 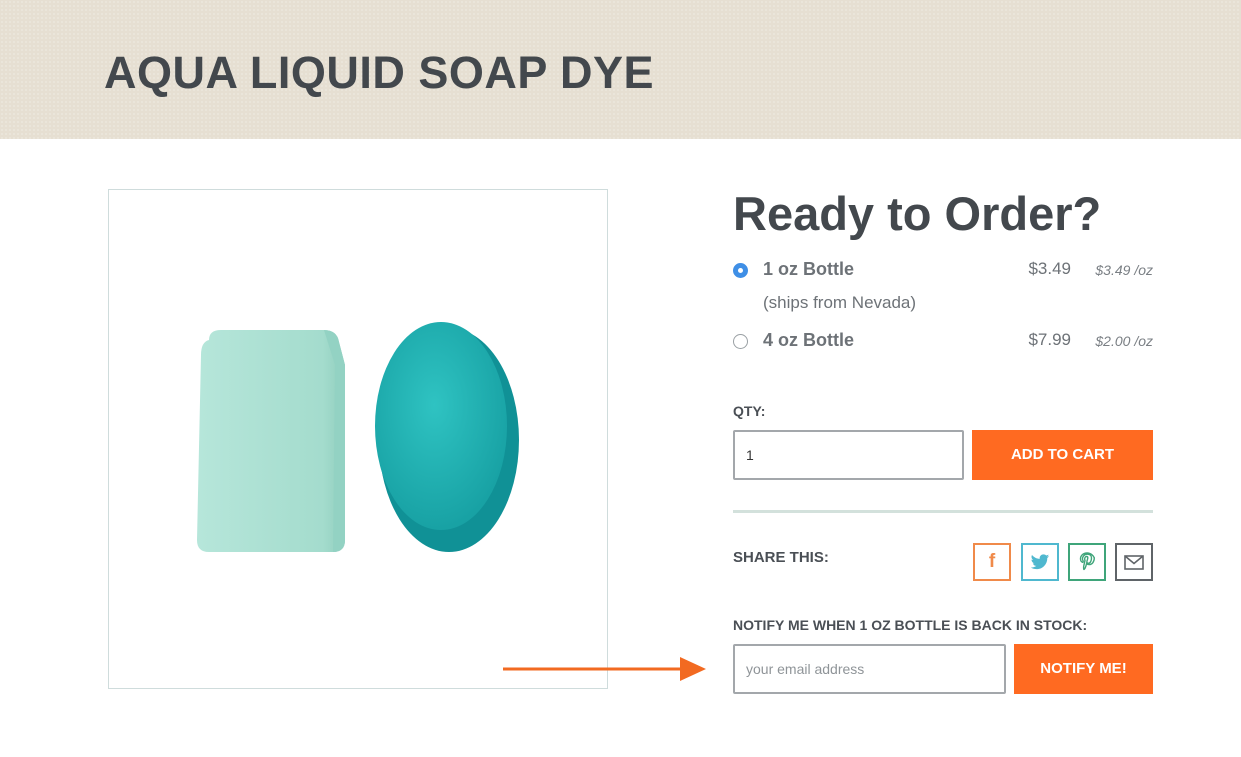 I want to click on email-icon, so click(x=1134, y=562).